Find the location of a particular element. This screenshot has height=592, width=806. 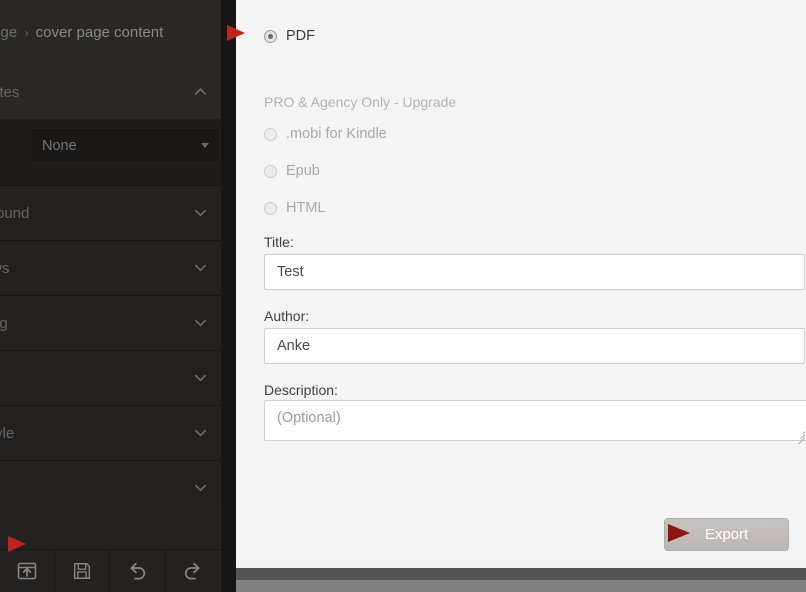

author-label: Author: is located at coordinates (287, 316).